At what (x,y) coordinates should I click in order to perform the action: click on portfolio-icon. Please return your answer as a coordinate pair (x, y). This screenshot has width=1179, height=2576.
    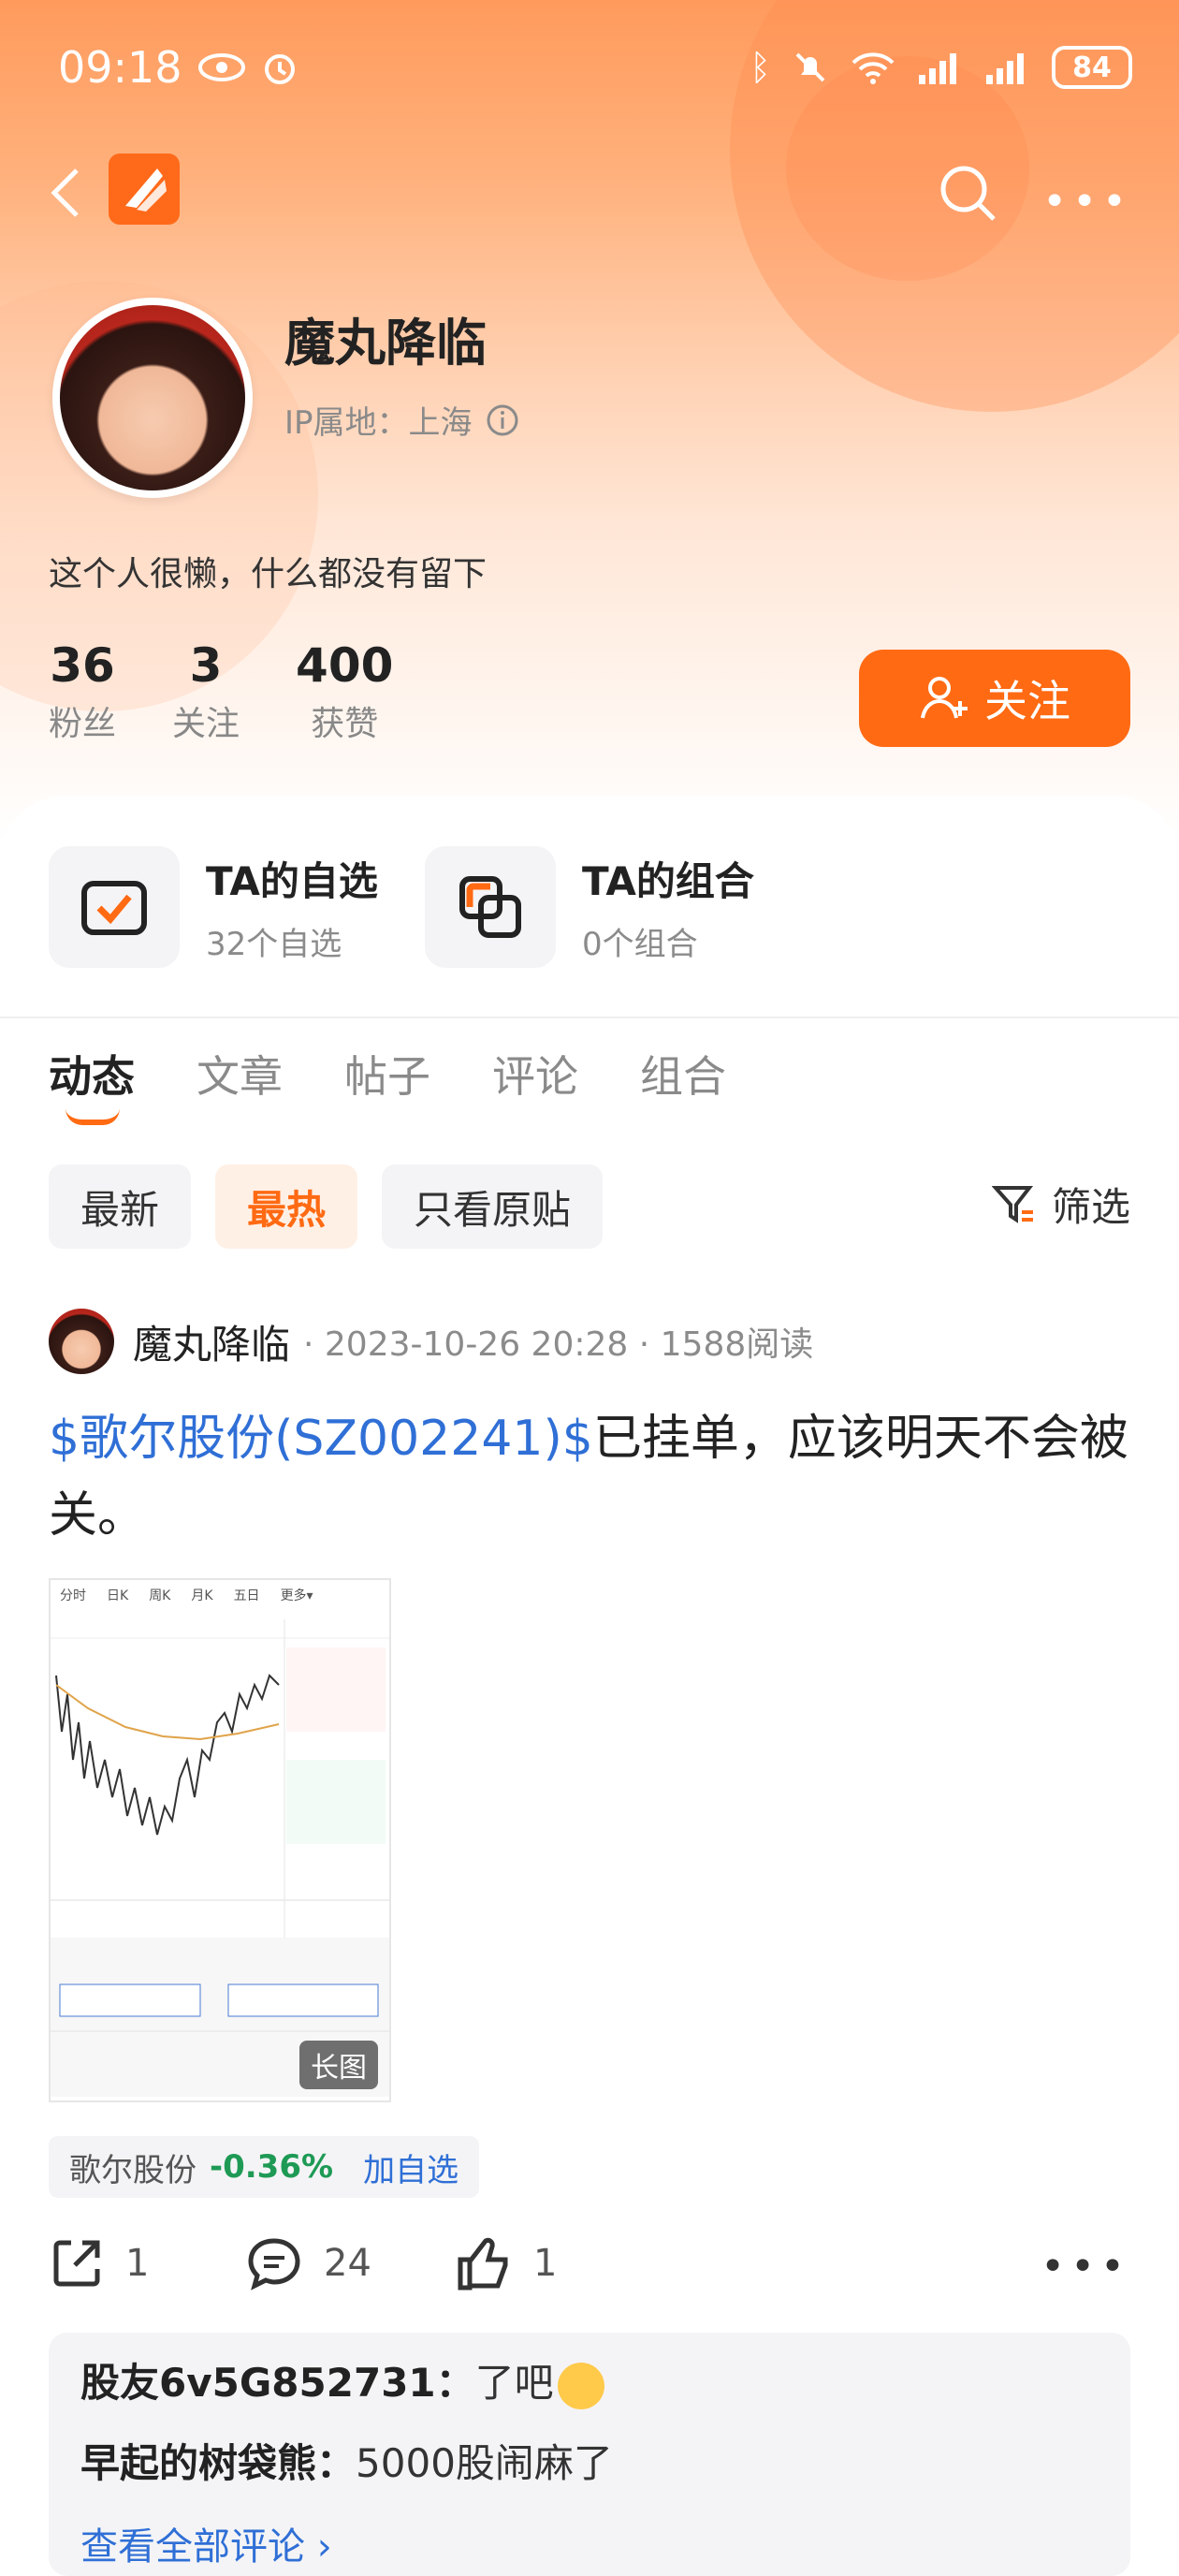
    Looking at the image, I should click on (490, 907).